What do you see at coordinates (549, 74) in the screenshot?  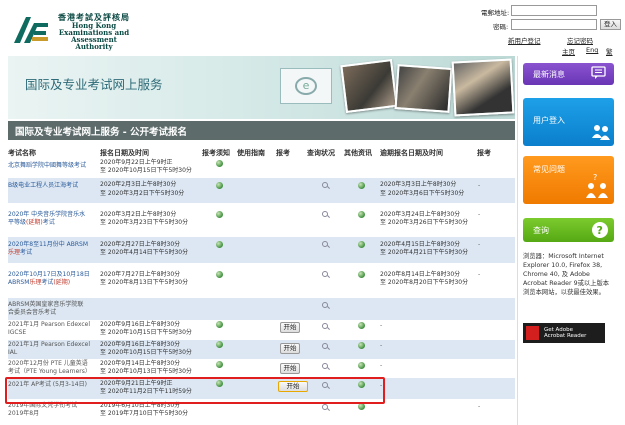 I see `news-label: 最新消息` at bounding box center [549, 74].